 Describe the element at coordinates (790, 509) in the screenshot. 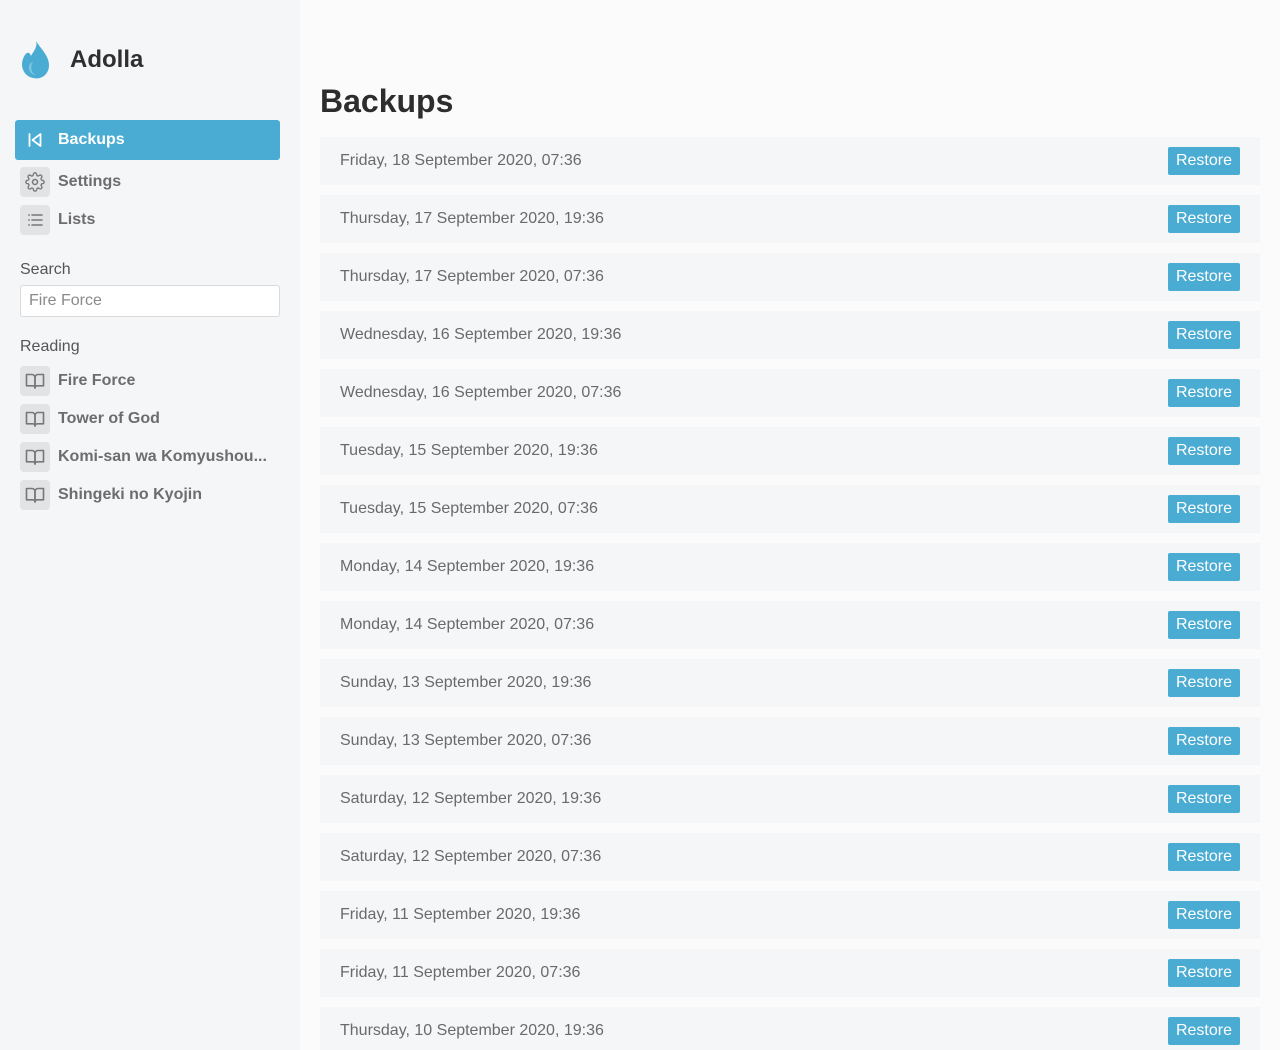

I see `backup-row: Tuesday, 15 September 2020, 07:36 Restore` at that location.